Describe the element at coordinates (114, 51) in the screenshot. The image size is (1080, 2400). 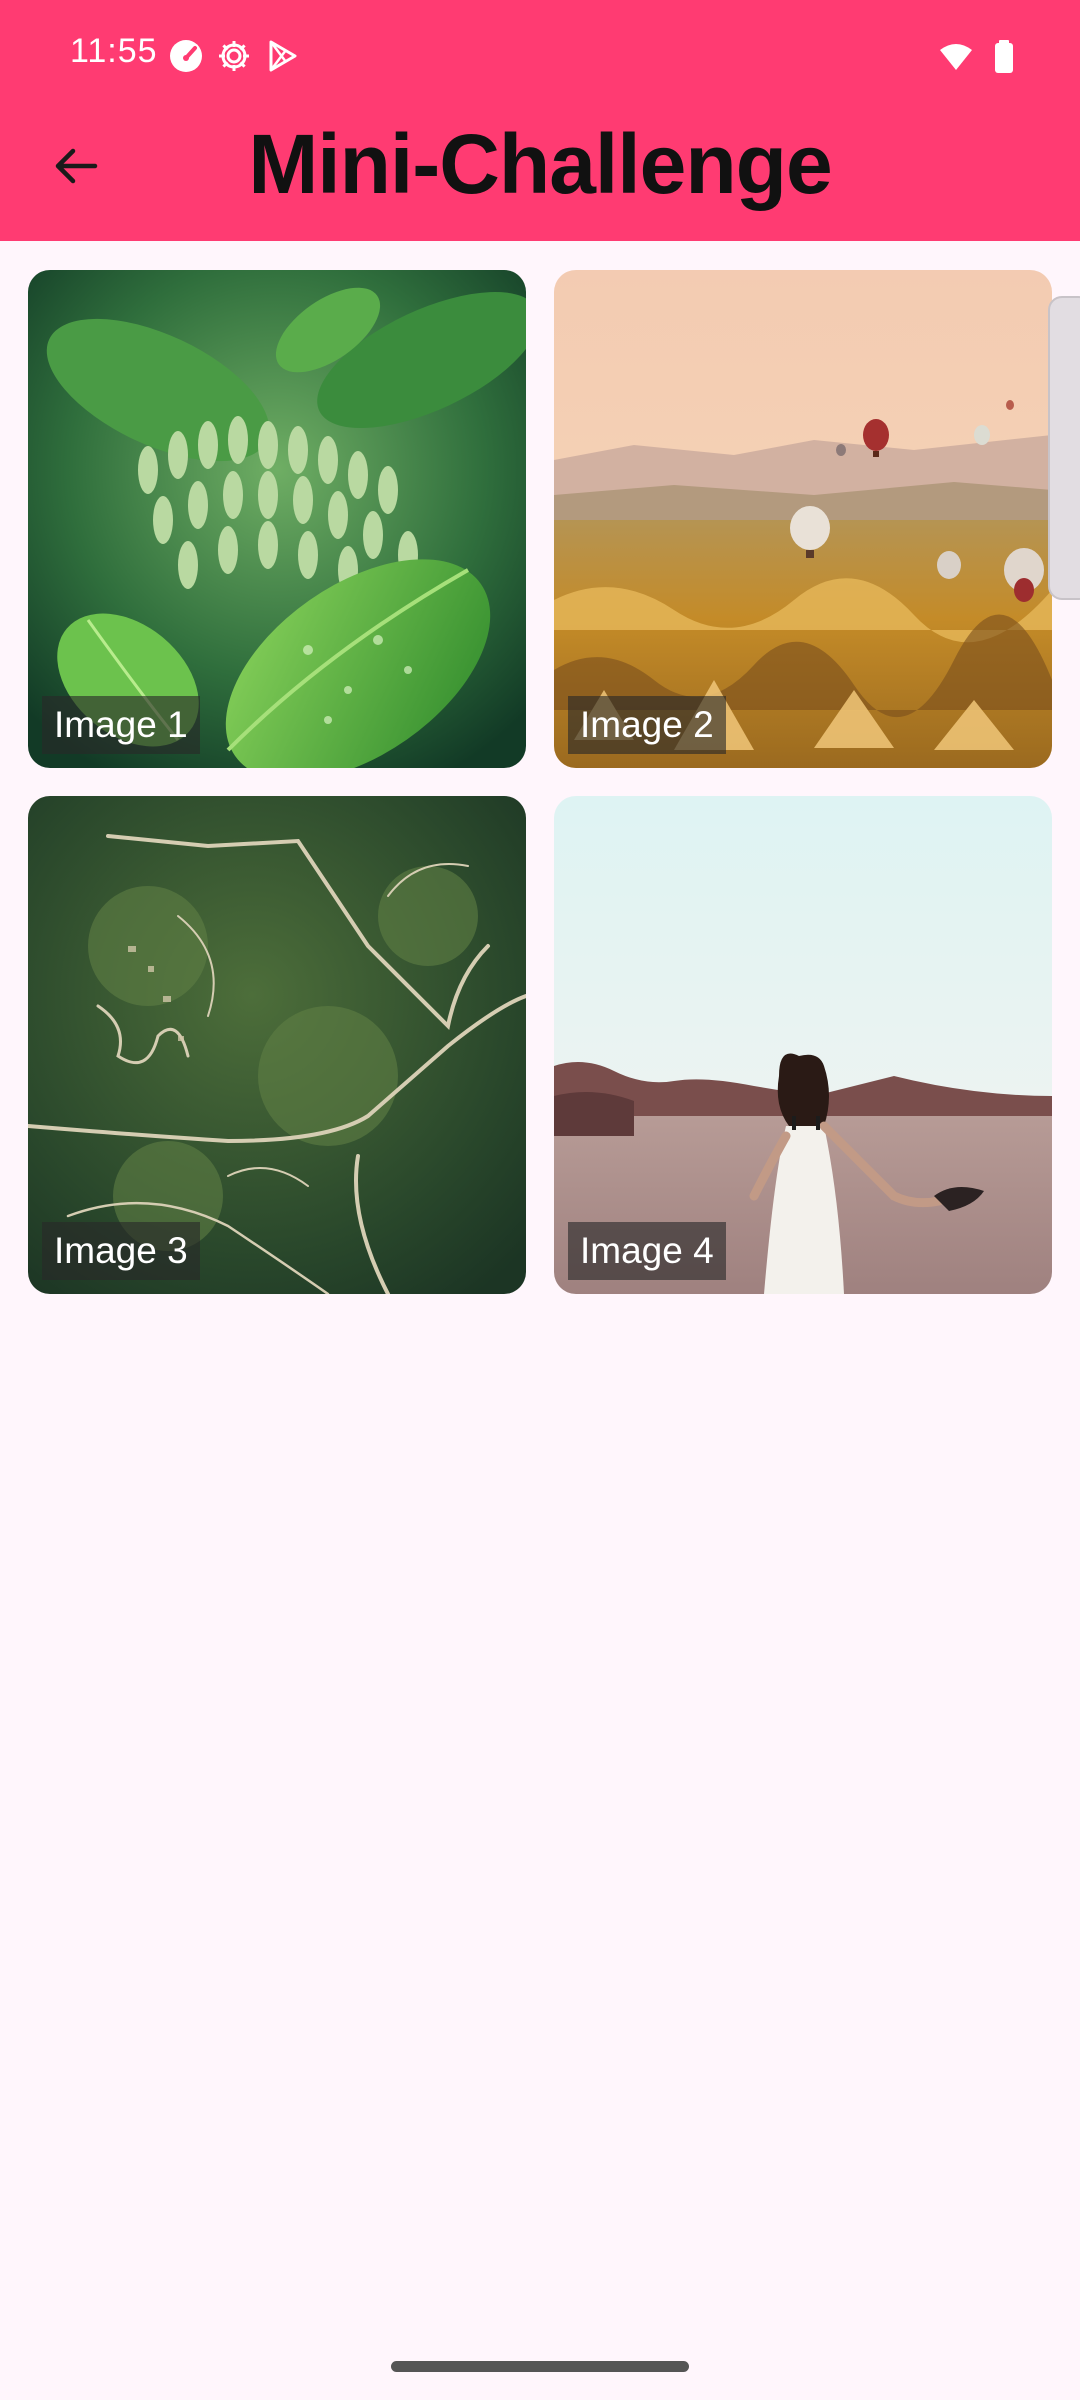
I see `status-time: 11:55` at that location.